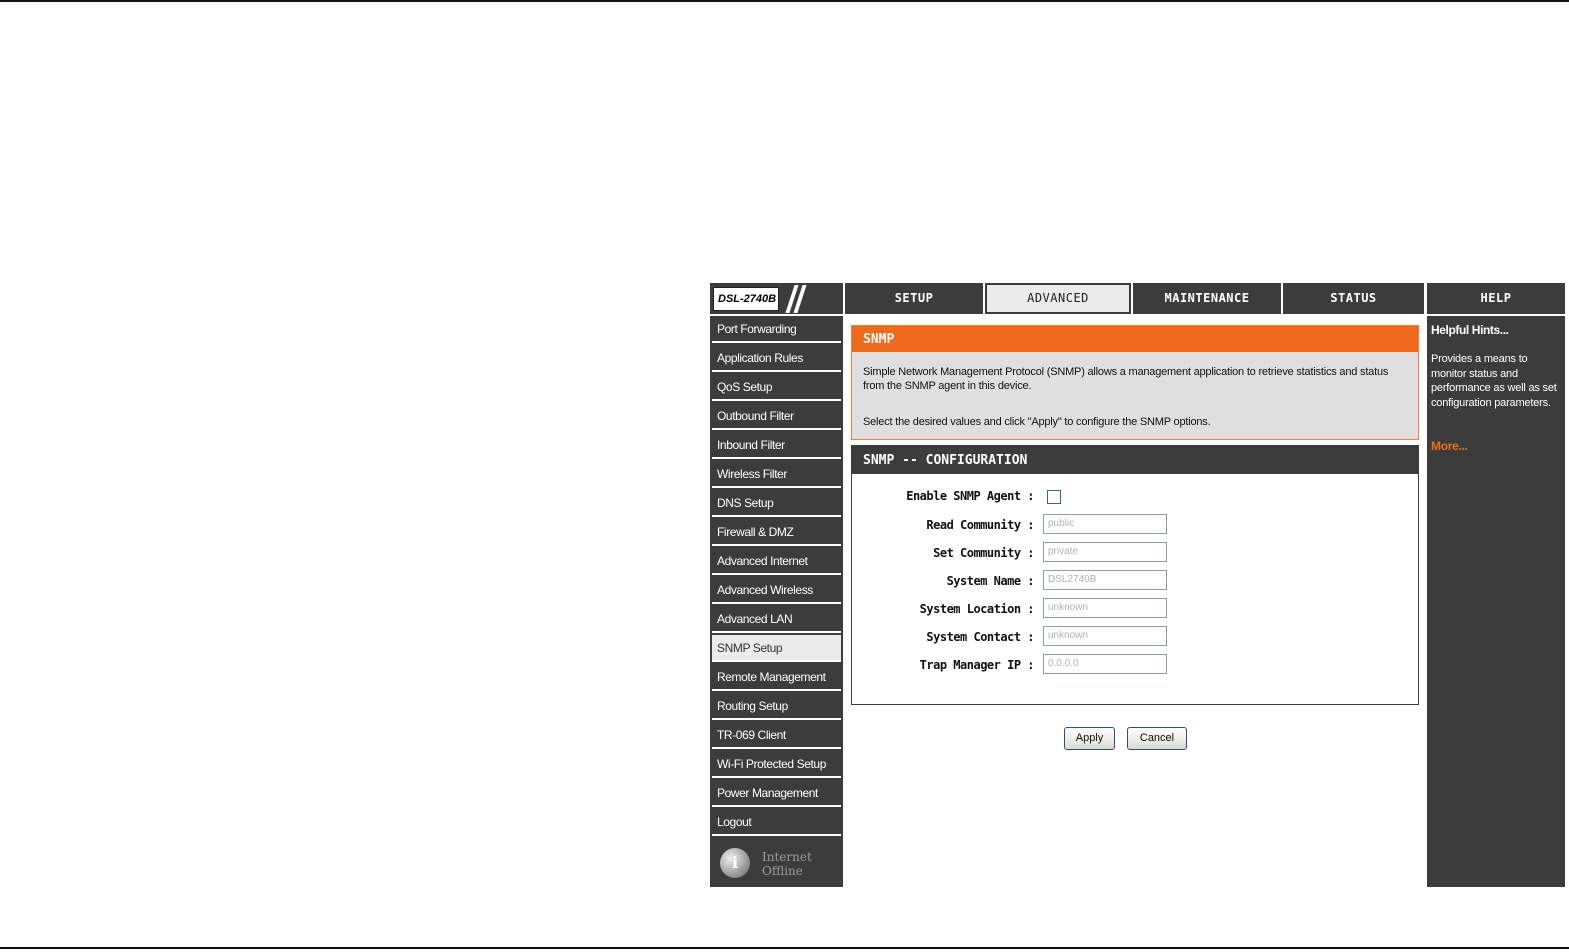 The width and height of the screenshot is (1569, 952). Describe the element at coordinates (1105, 664) in the screenshot. I see `trap-manager-ip-input: 0.0.0.0` at that location.